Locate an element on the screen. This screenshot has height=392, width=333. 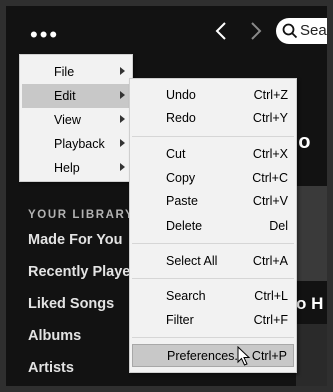
menu-item-select-all: Select All Ctrl+A is located at coordinates (213, 261).